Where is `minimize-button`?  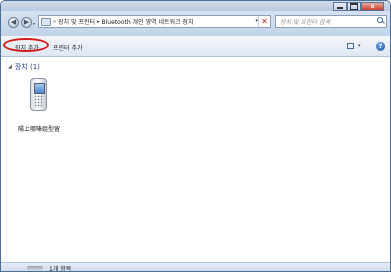
minimize-button is located at coordinates (340, 6).